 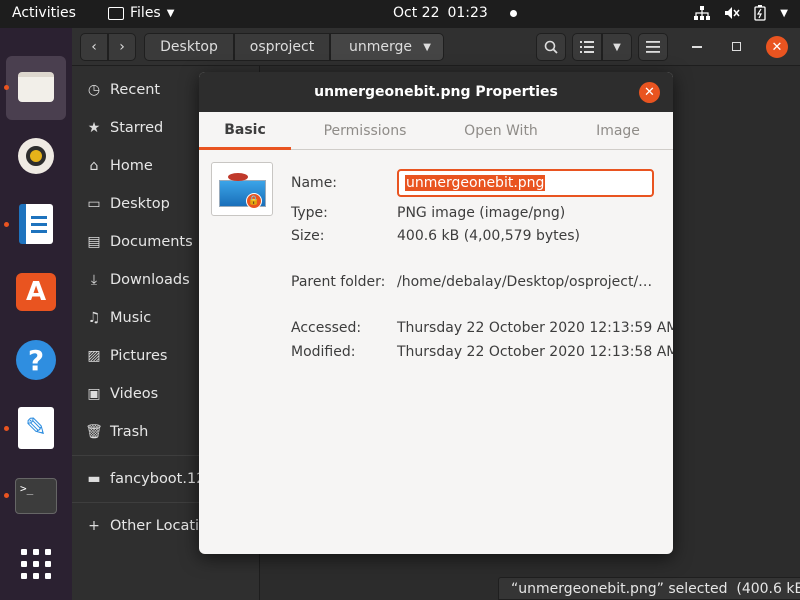 I want to click on tab-label: Basic, so click(x=245, y=129).